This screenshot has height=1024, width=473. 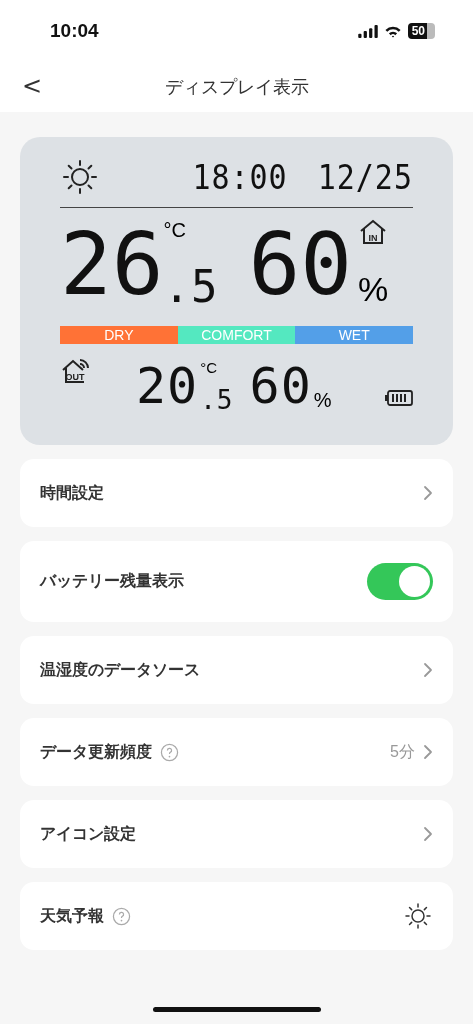 What do you see at coordinates (167, 386) in the screenshot?
I see `outdoor-temperature: 20` at bounding box center [167, 386].